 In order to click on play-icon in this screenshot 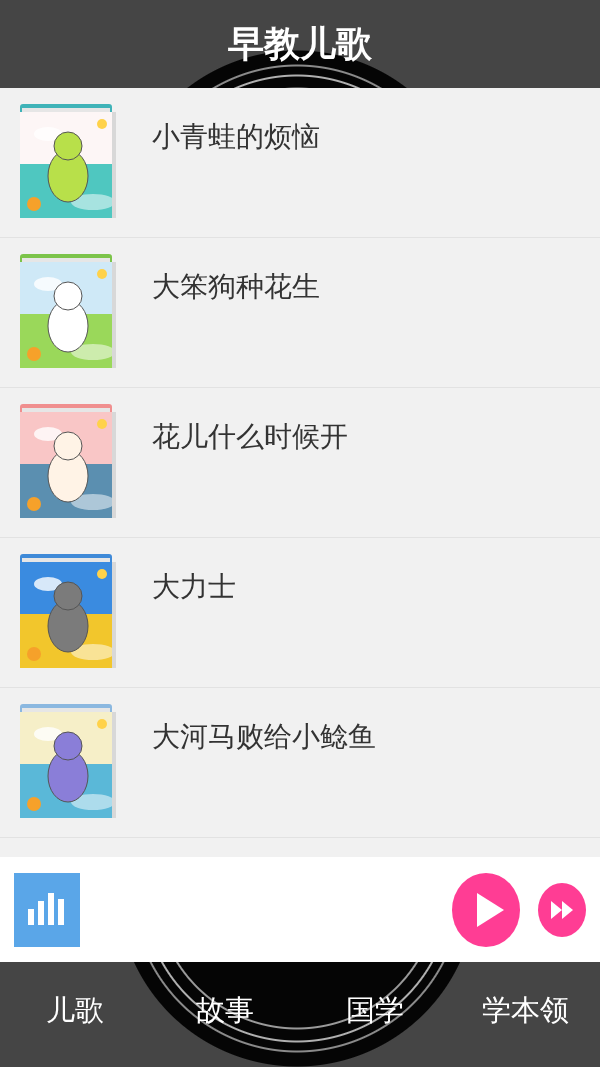, I will do `click(486, 909)`.